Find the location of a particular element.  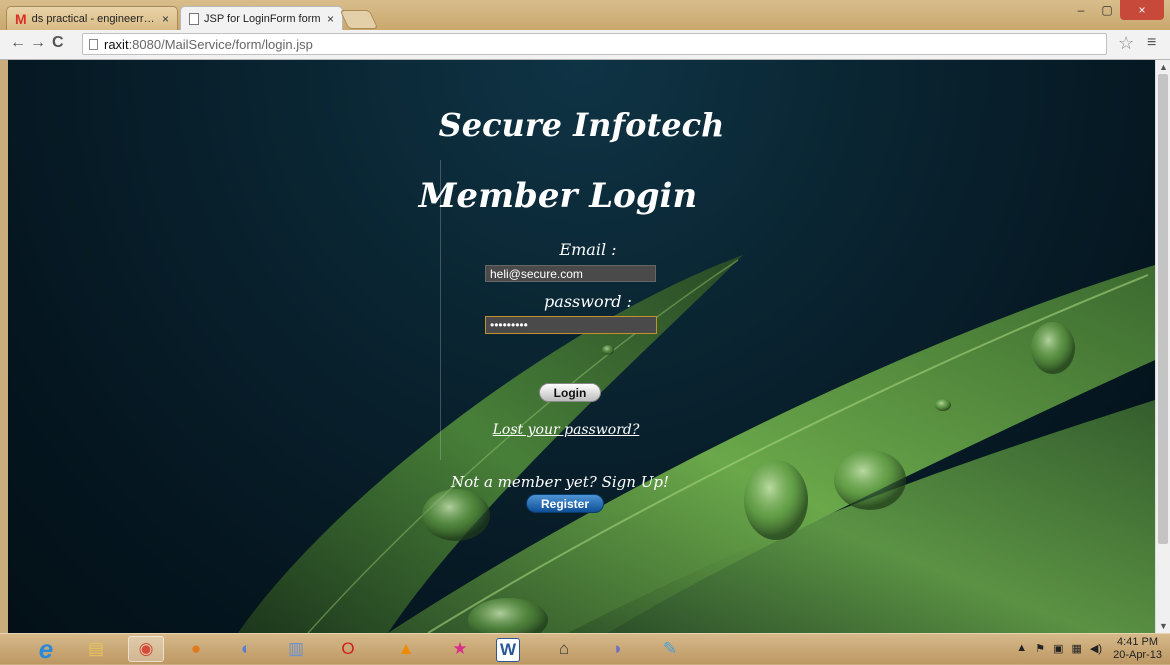

tab-title: JSP for LoginForm form is located at coordinates (262, 18).